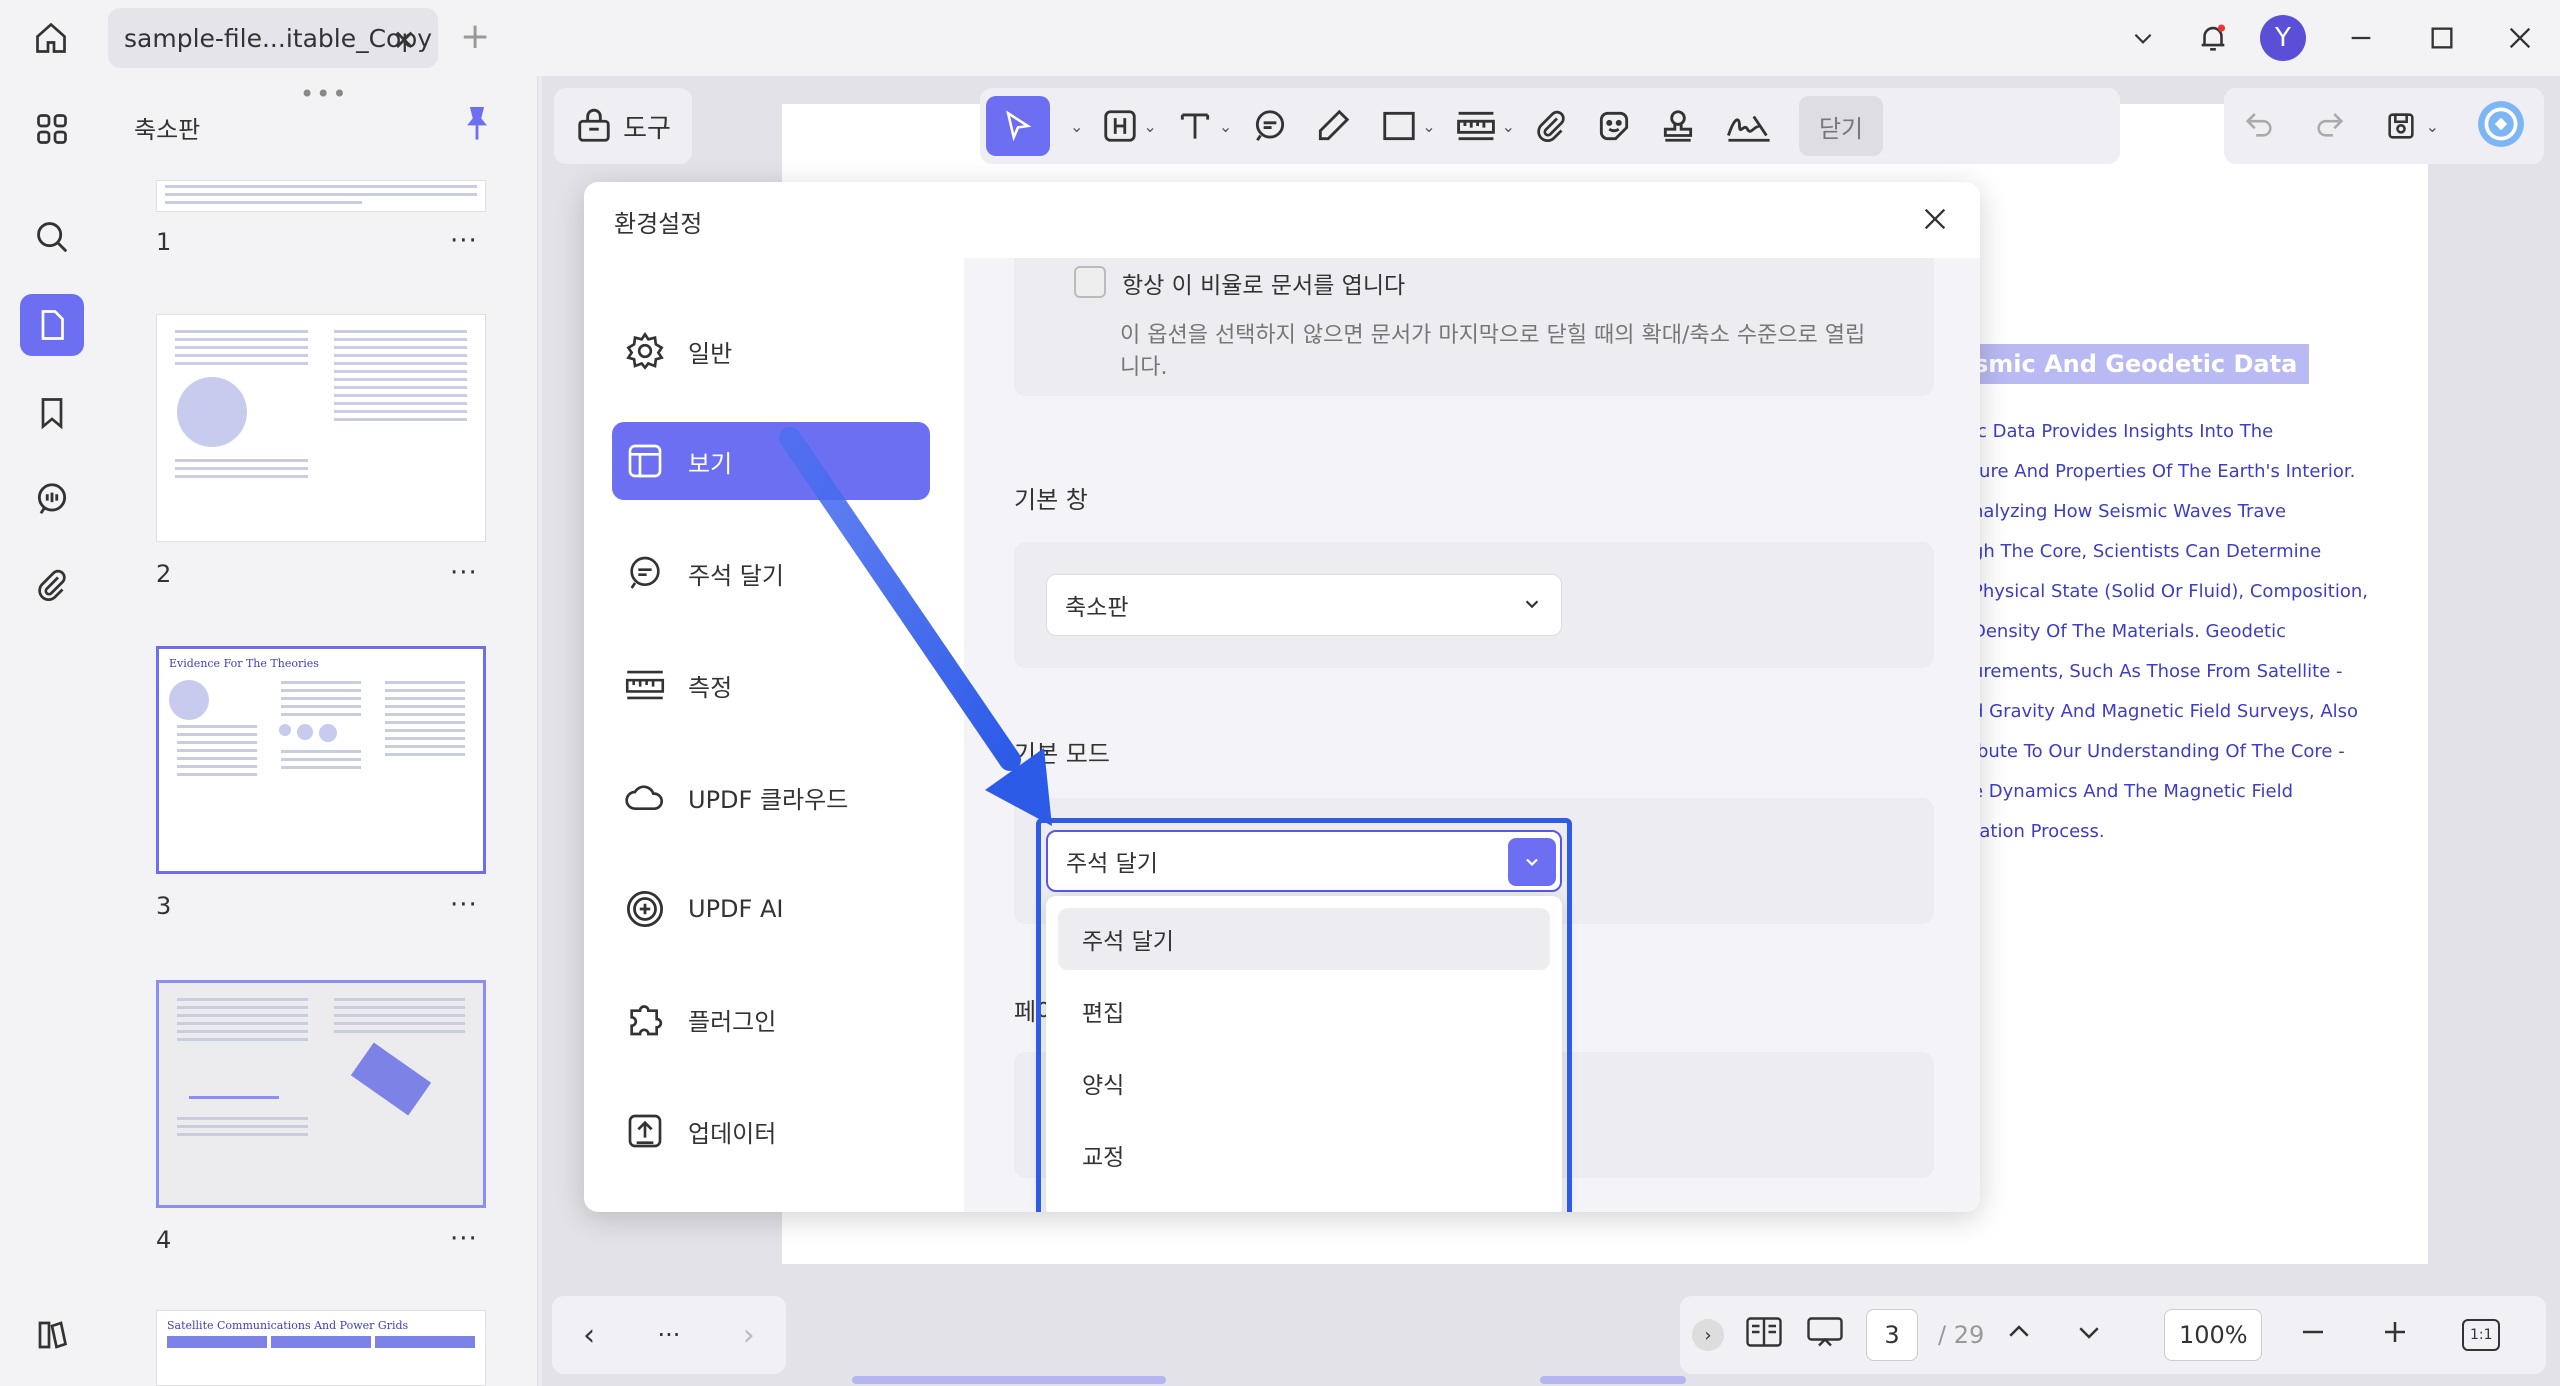 Image resolution: width=2560 pixels, height=1386 pixels. I want to click on nav-item-label: 플러그인, so click(732, 1021).